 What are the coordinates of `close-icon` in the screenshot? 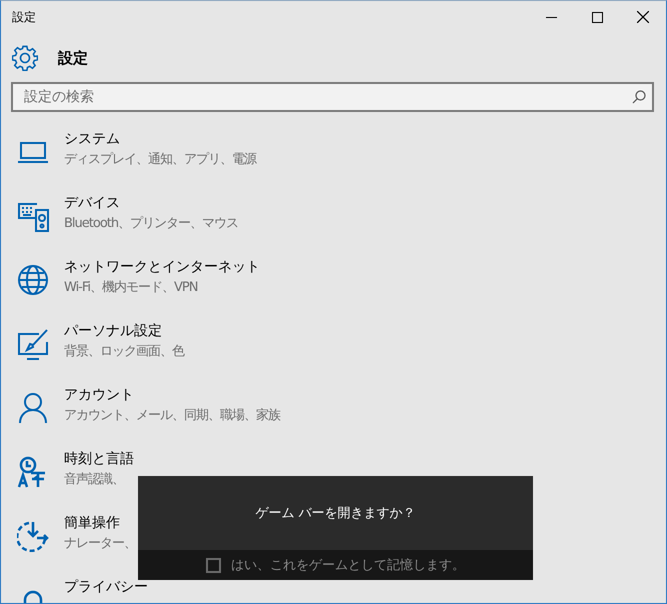 It's located at (643, 17).